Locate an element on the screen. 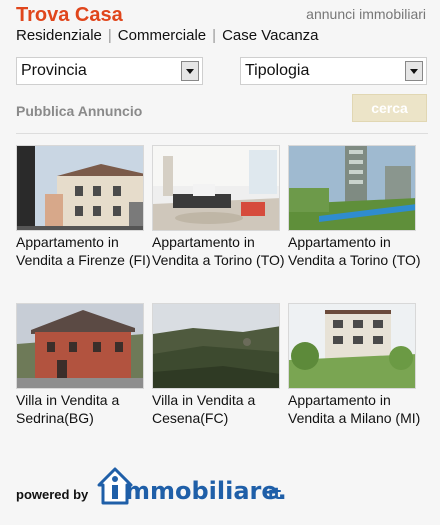 This screenshot has width=440, height=525. nav-residenziale: Residenziale is located at coordinates (59, 35).